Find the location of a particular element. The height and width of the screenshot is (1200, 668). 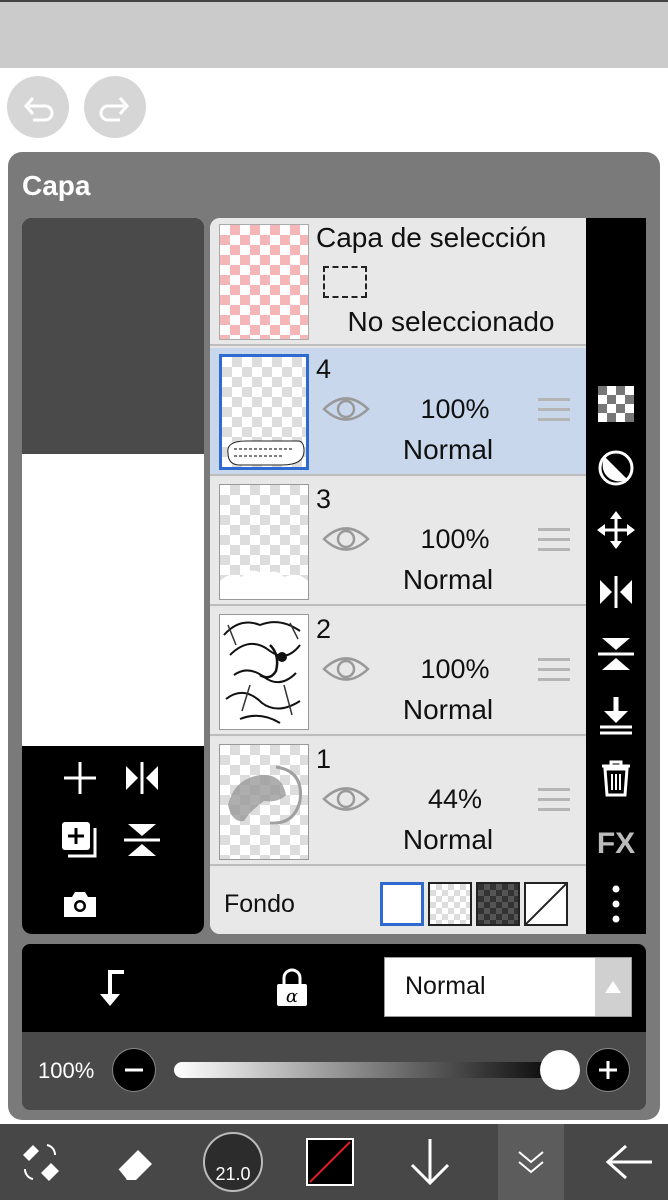

move-down-button is located at coordinates (430, 1162).